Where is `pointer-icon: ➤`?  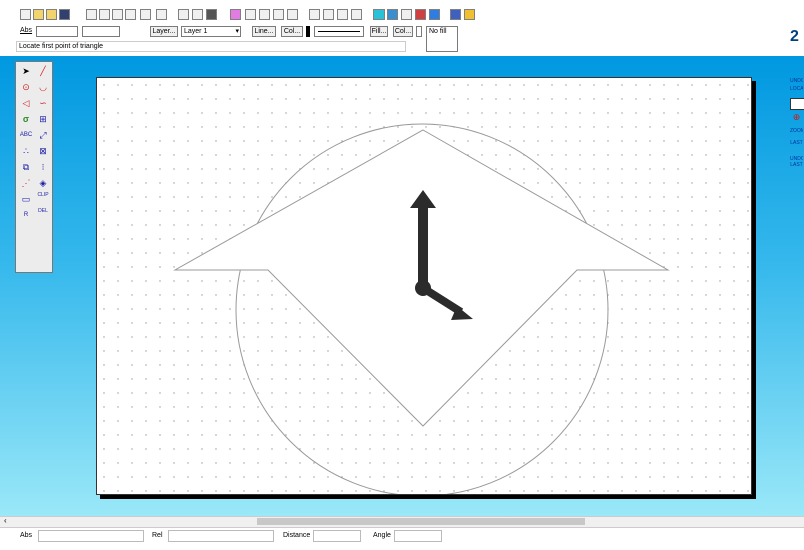
pointer-icon: ➤ is located at coordinates (26, 71).